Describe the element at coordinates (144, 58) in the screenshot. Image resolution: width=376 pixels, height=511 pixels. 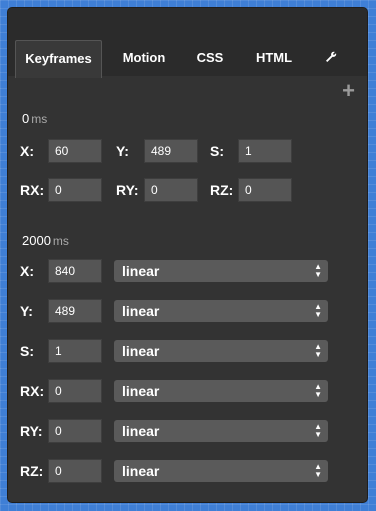
I see `tab-motion: Motion` at that location.